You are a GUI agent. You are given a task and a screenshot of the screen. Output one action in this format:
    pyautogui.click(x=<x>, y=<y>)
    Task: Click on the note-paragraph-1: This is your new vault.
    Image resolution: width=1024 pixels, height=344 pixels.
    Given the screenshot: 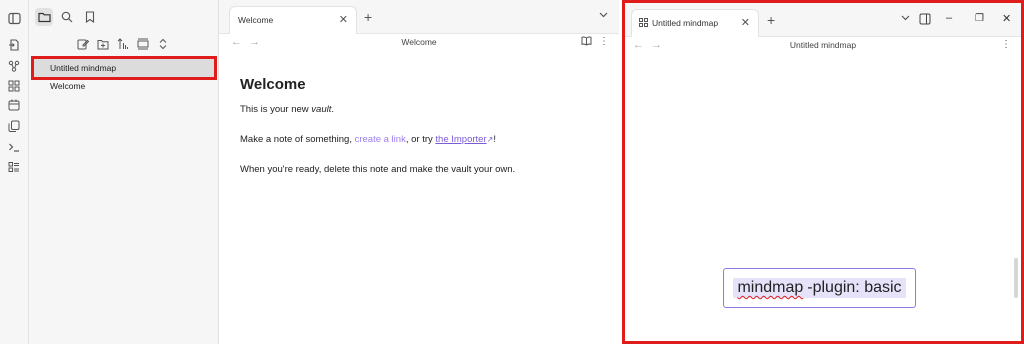 What is the action you would take?
    pyautogui.click(x=420, y=109)
    